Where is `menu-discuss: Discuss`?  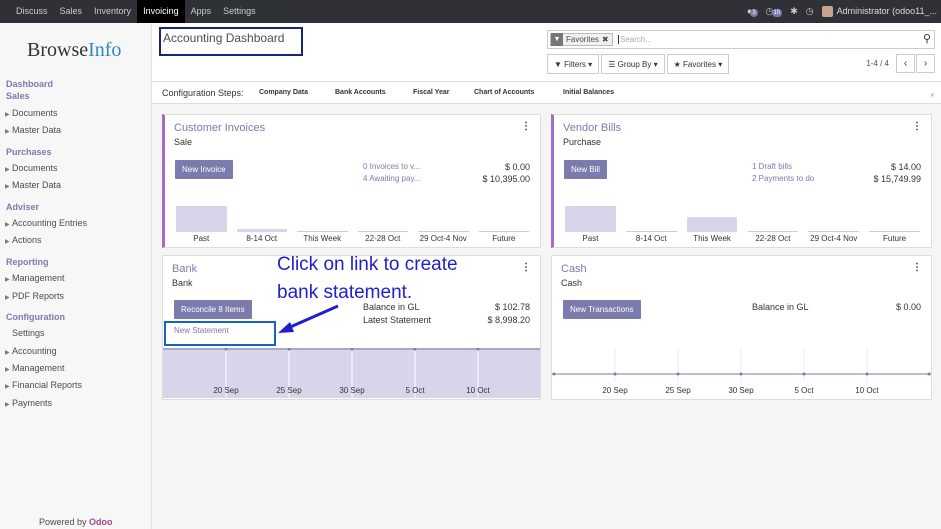
menu-discuss: Discuss is located at coordinates (32, 11).